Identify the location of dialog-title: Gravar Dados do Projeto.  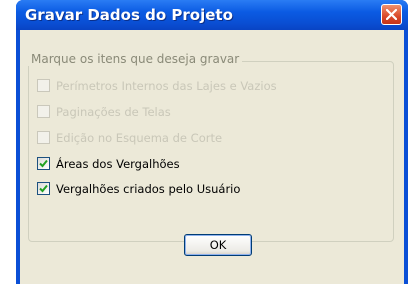
(129, 15).